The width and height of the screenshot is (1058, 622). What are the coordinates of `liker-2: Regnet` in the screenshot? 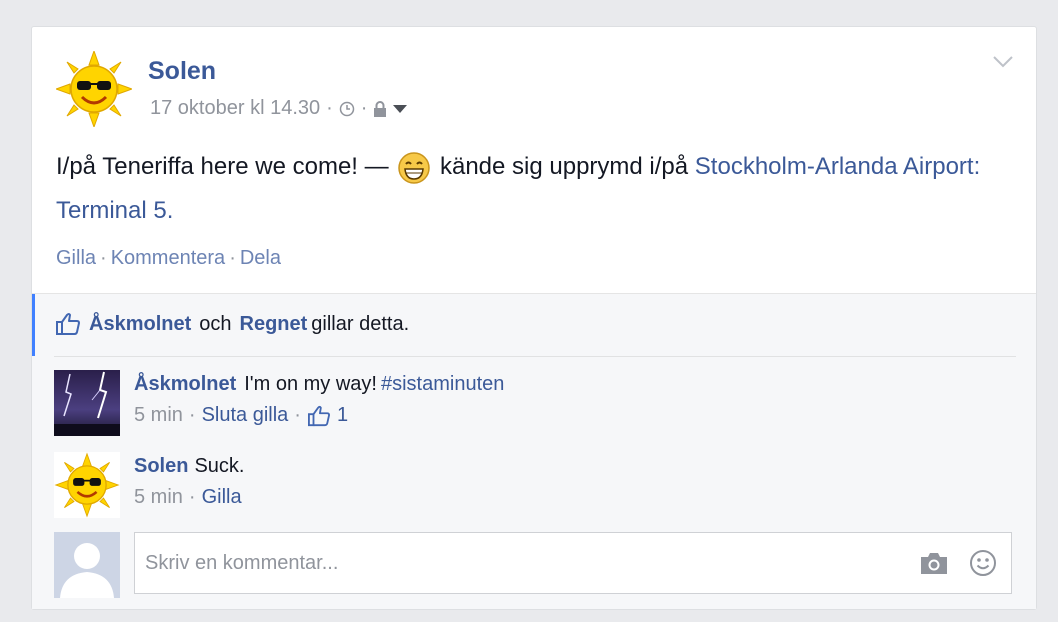 It's located at (274, 324).